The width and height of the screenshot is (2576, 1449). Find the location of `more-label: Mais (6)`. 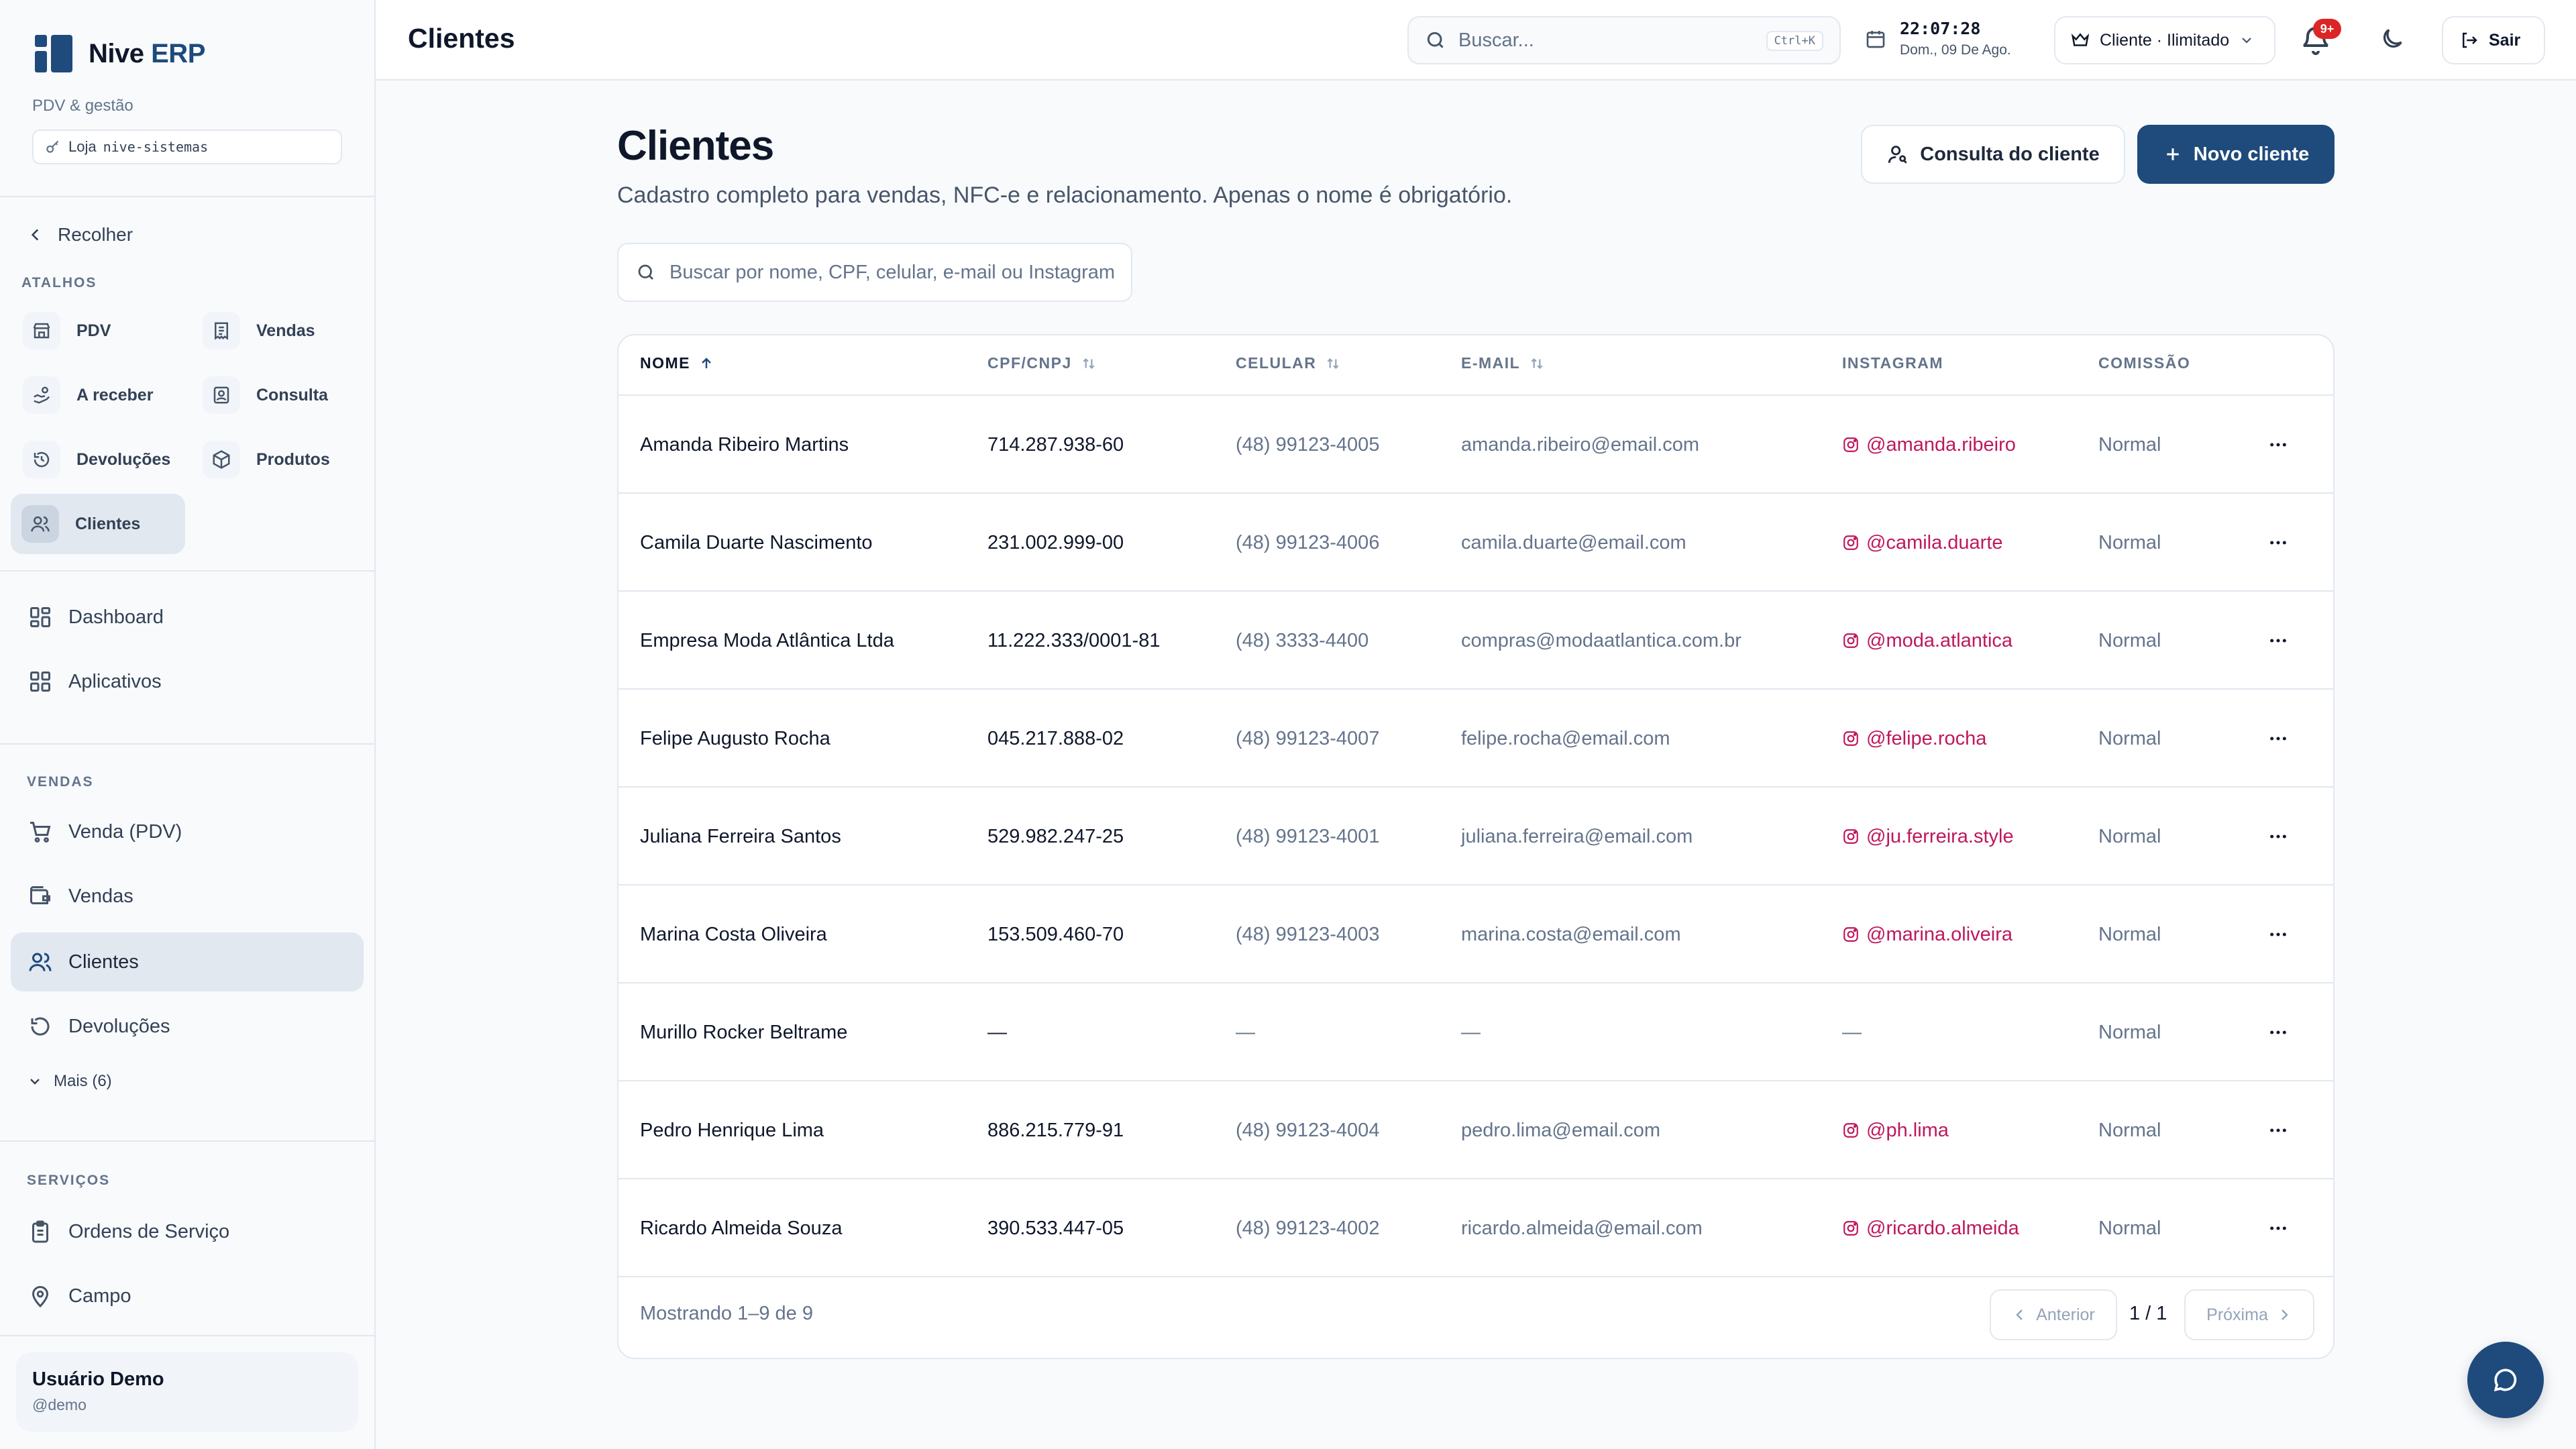

more-label: Mais (6) is located at coordinates (83, 1081).